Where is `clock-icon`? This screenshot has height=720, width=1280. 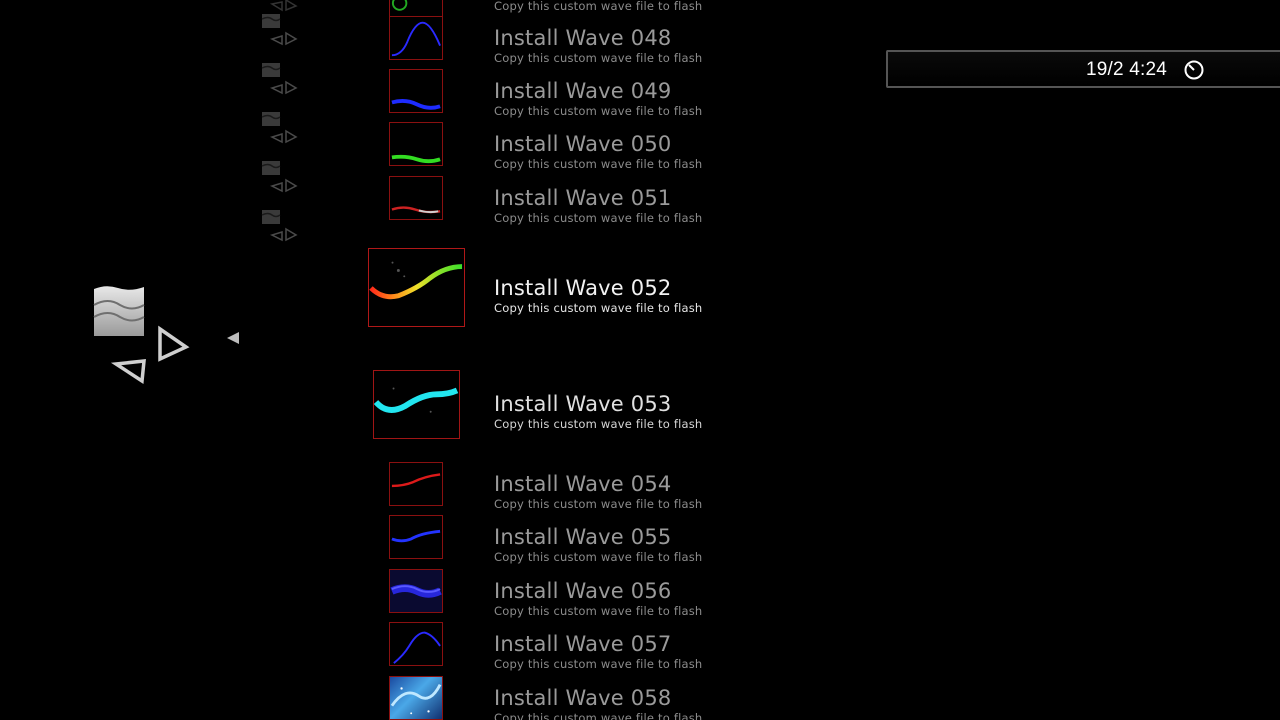
clock-icon is located at coordinates (1194, 70).